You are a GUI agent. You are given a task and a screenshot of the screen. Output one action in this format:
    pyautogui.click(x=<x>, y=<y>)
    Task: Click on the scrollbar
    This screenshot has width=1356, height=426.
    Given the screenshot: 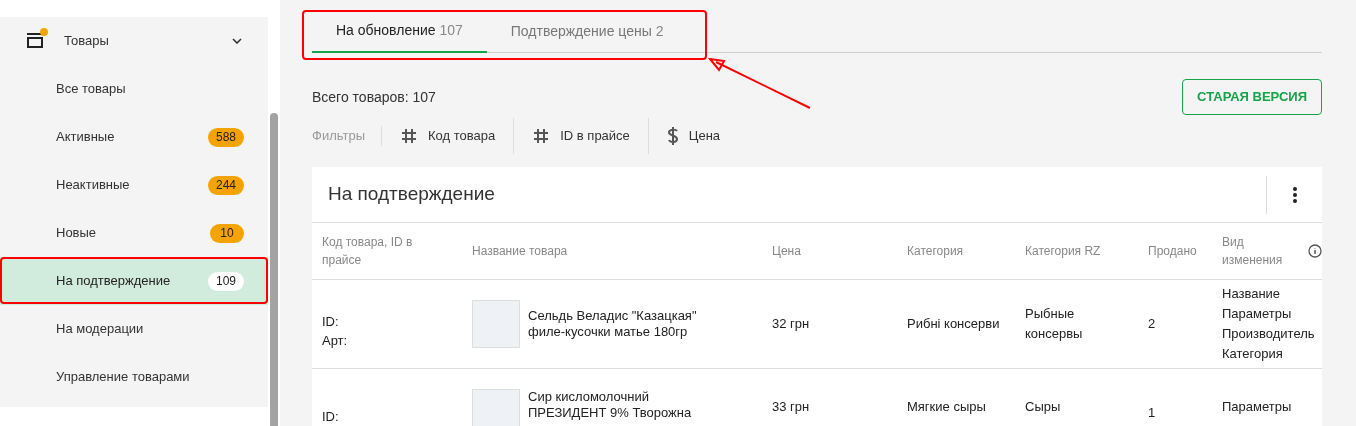 What is the action you would take?
    pyautogui.click(x=274, y=269)
    